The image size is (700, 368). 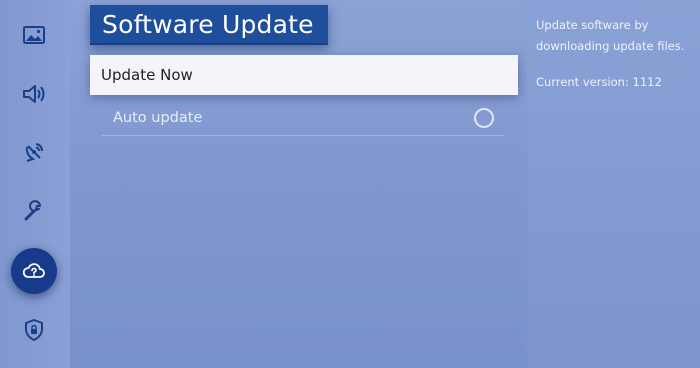 I want to click on auto-update-label: Auto update, so click(x=158, y=117).